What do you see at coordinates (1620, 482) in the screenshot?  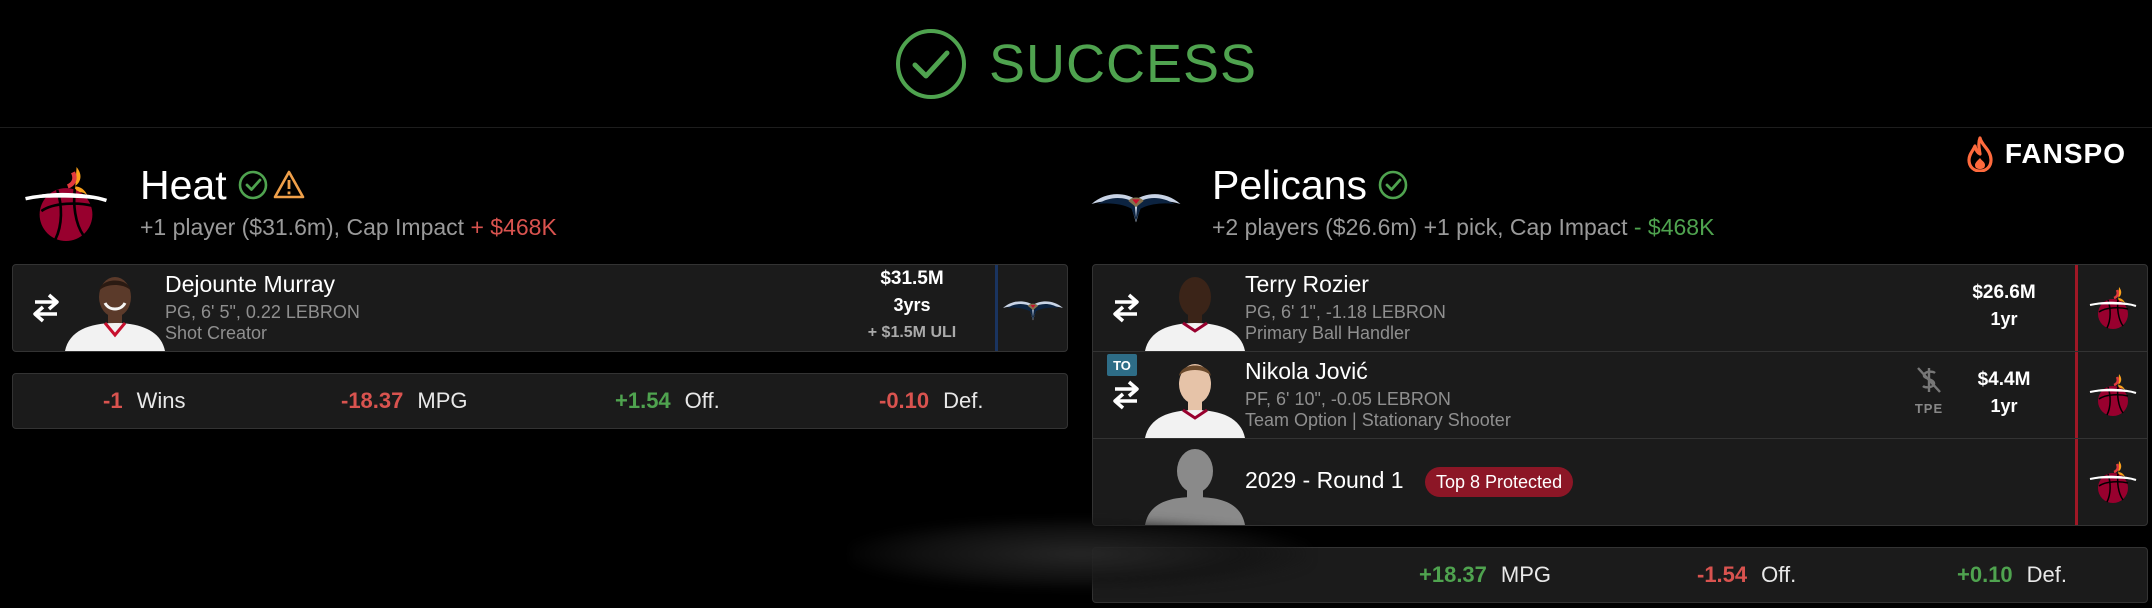 I see `draft-pick-row: 2029 - Round 1 Top 8 Protected` at bounding box center [1620, 482].